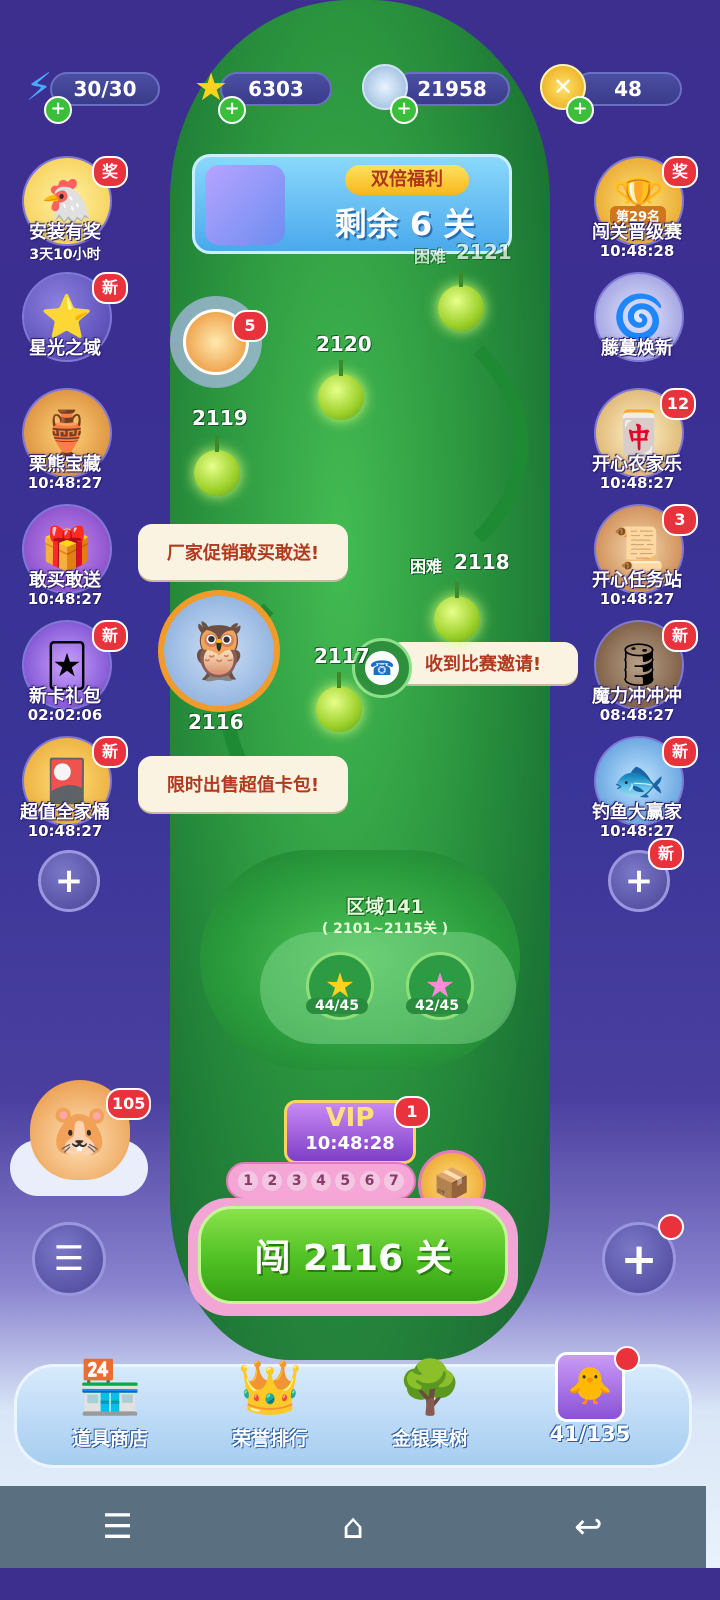 The image size is (720, 1600). I want to click on zone-rainbow-count: 42/45, so click(437, 1006).